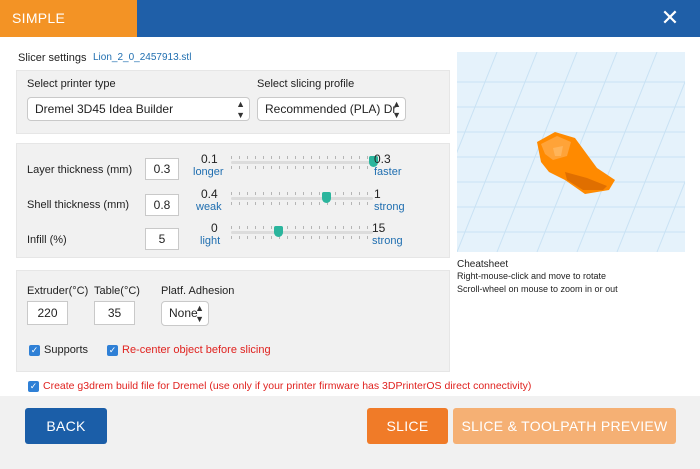 This screenshot has width=700, height=469. I want to click on extruder-temp-input: 220, so click(47, 313).